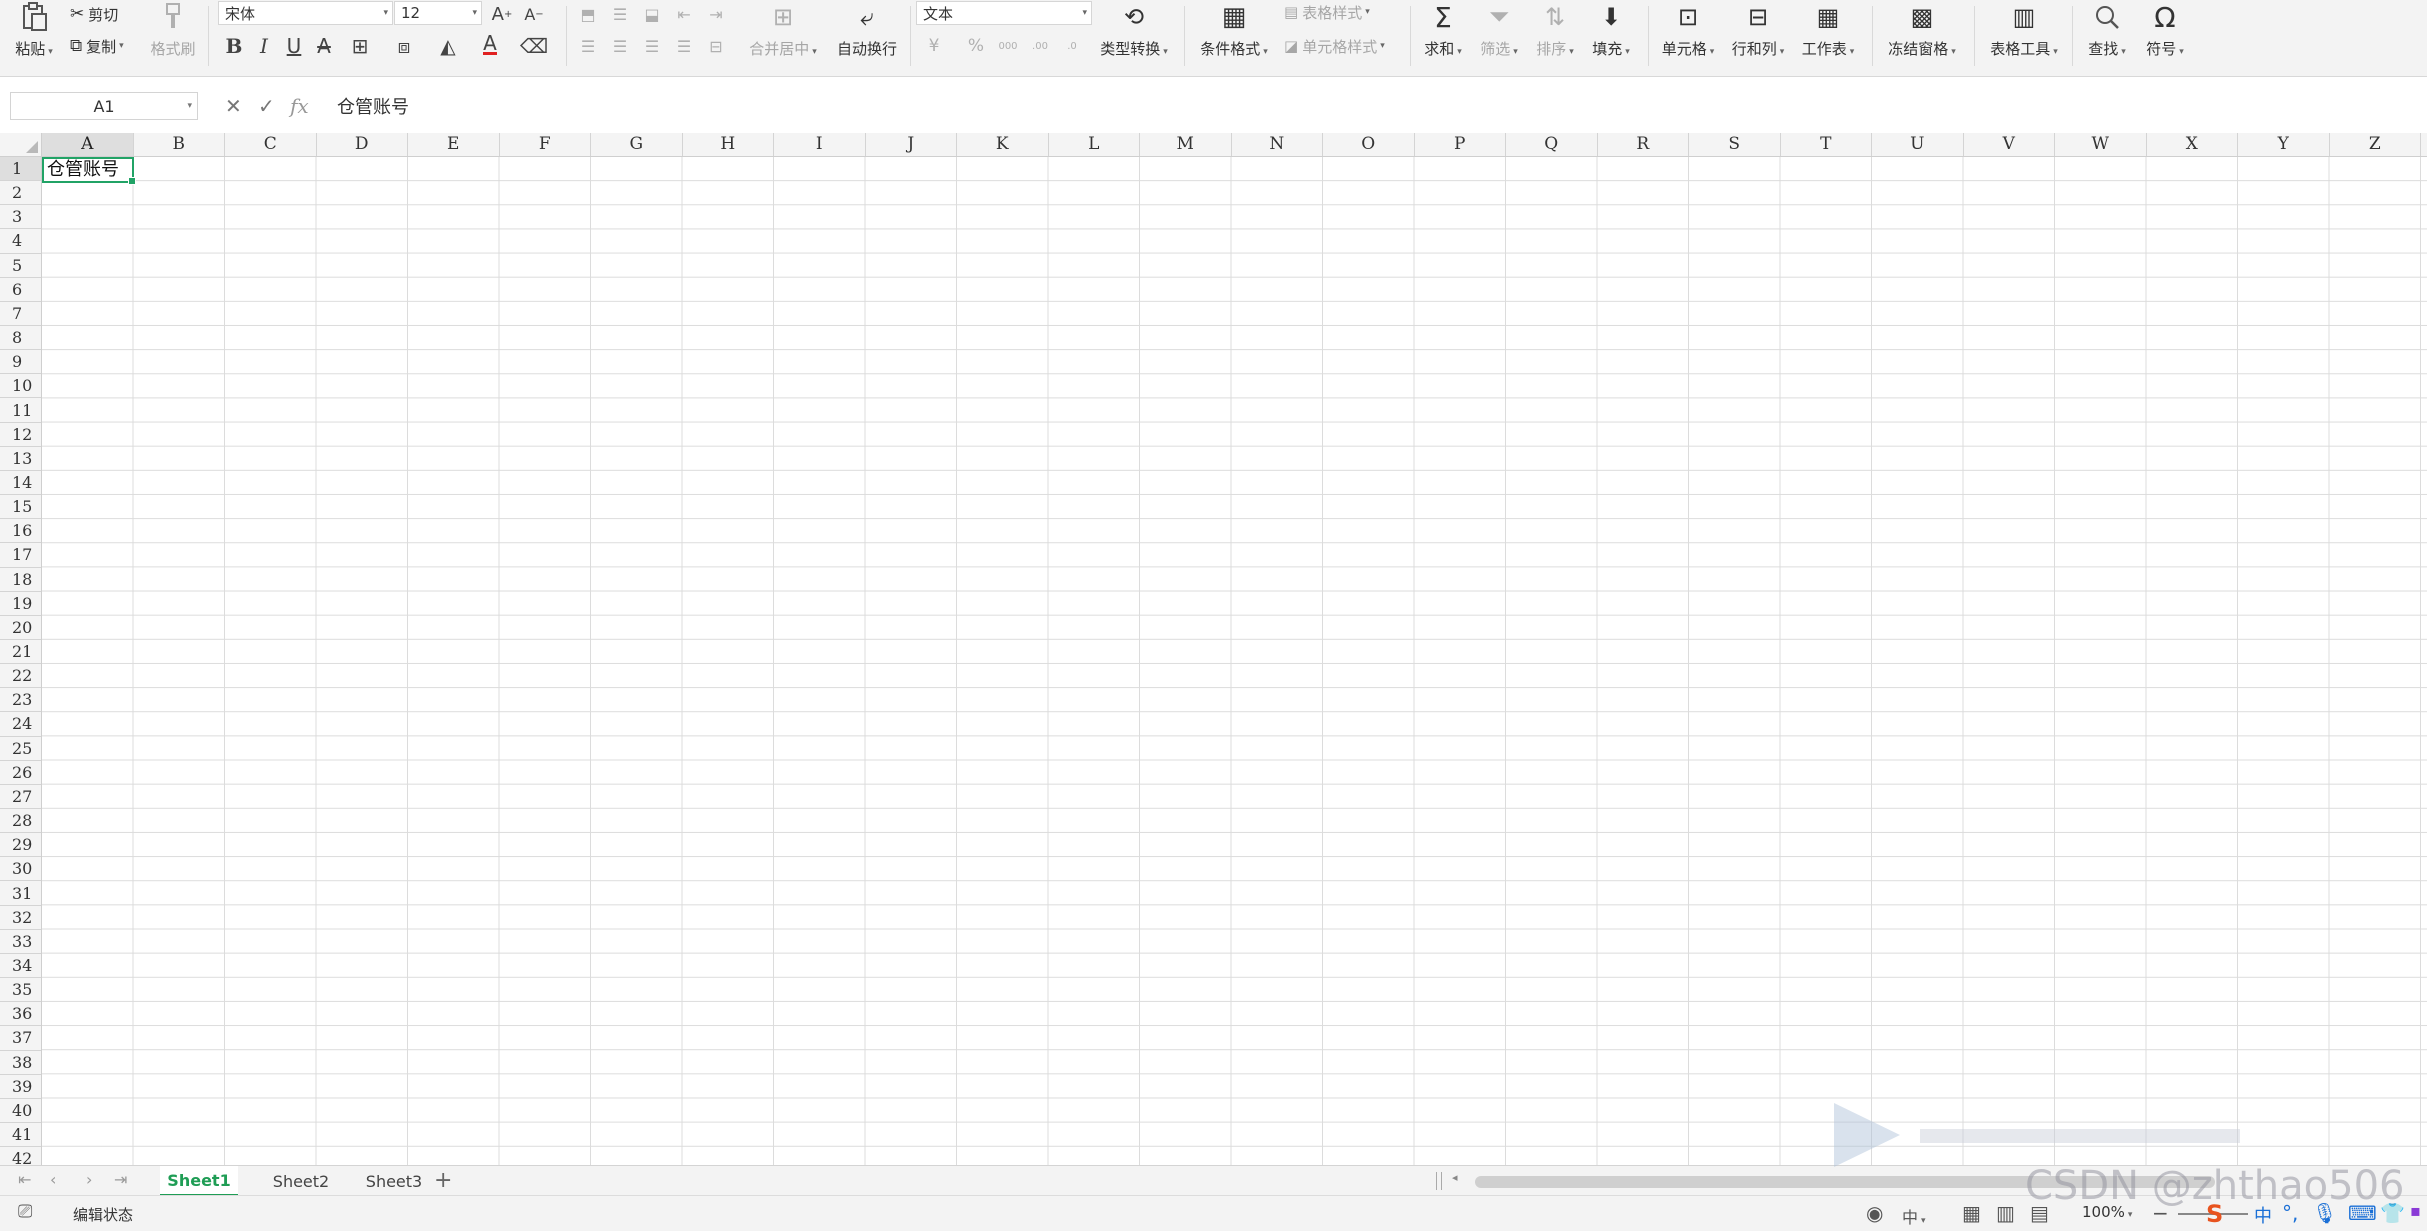 The image size is (2427, 1231). Describe the element at coordinates (34, 34) in the screenshot. I see `paste-button: 粘贴 ▾` at that location.